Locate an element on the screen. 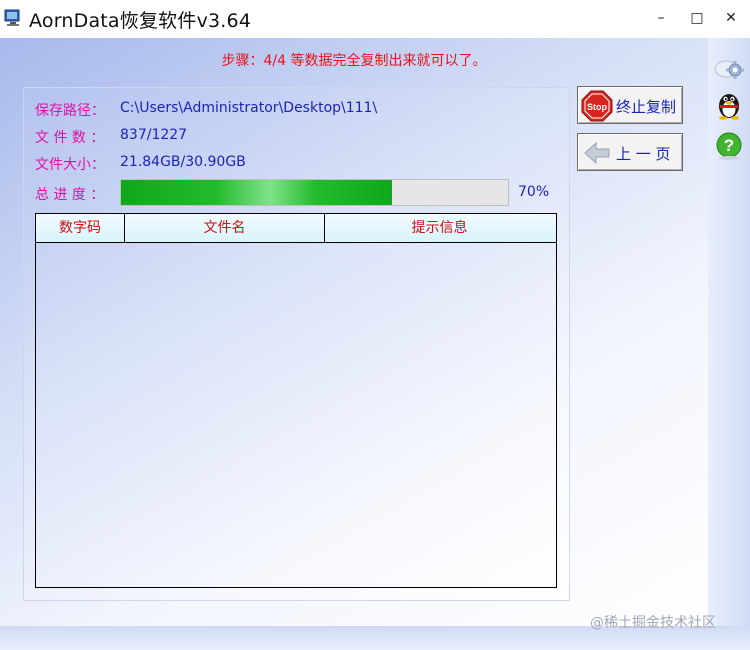  title-bar: AornData恢复软件v3.64 – □ ✕ is located at coordinates (375, 19).